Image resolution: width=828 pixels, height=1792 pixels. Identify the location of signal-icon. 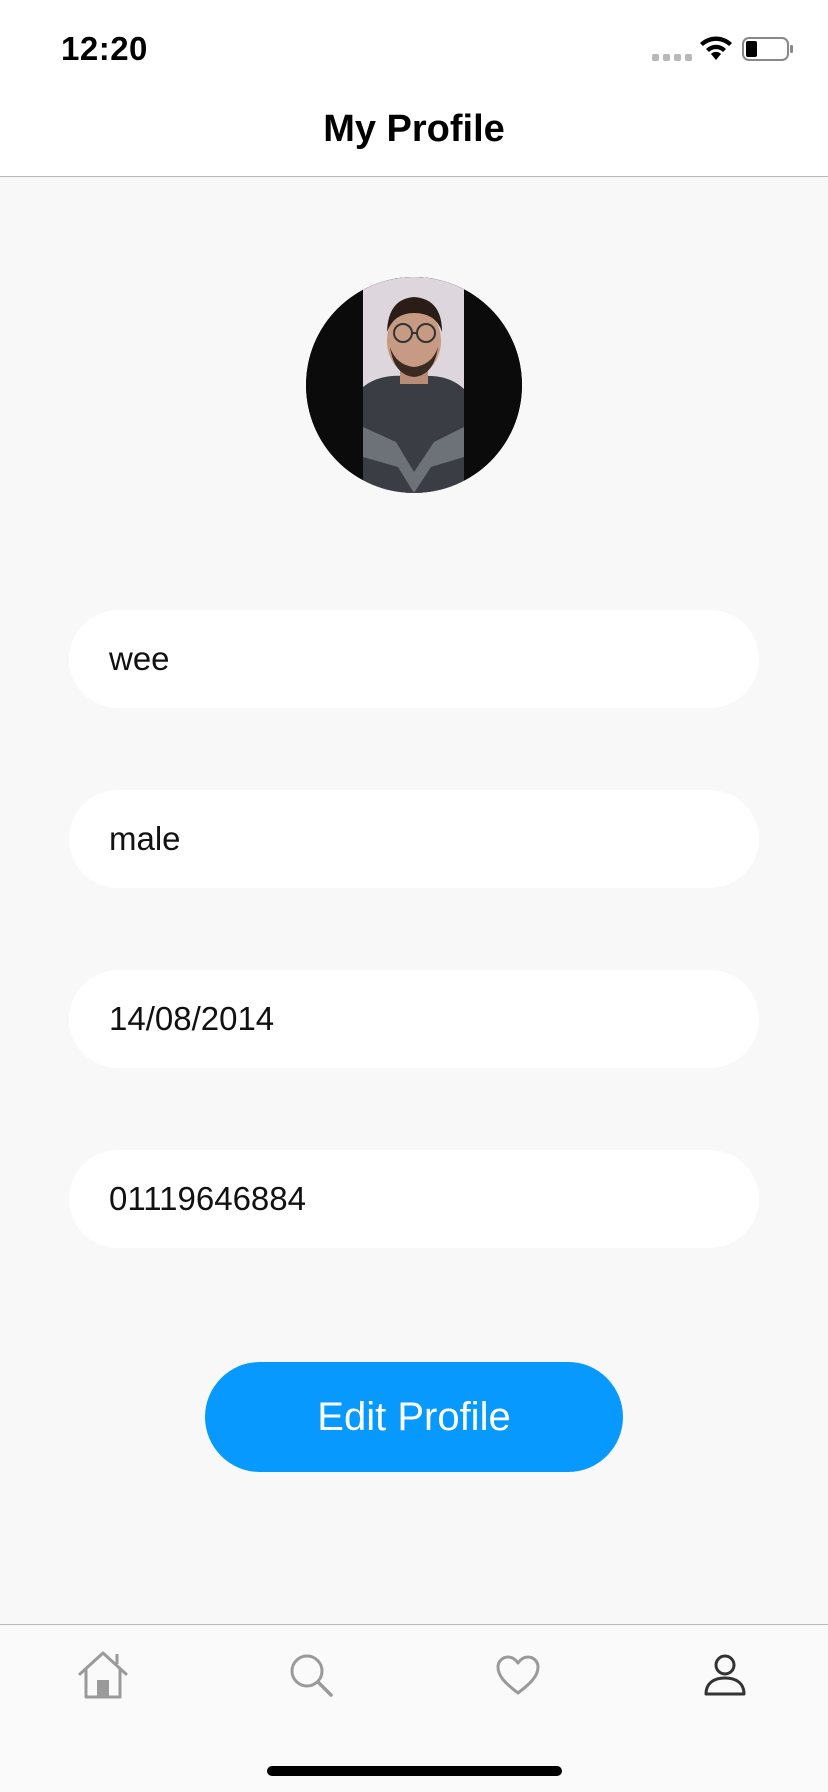
(672, 57).